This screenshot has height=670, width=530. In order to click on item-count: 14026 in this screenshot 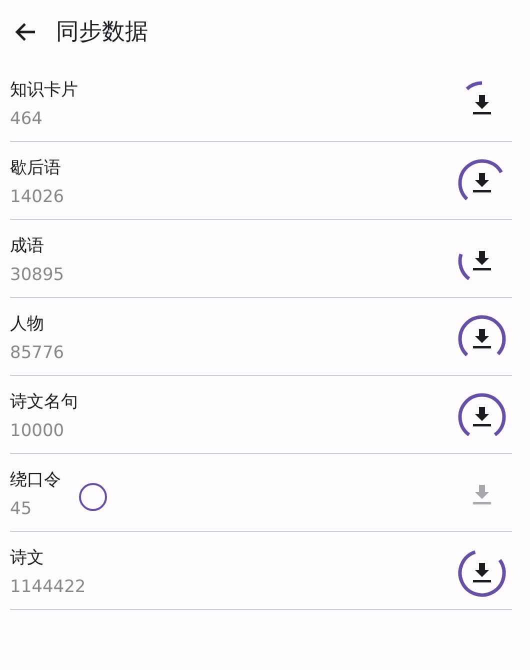, I will do `click(37, 196)`.